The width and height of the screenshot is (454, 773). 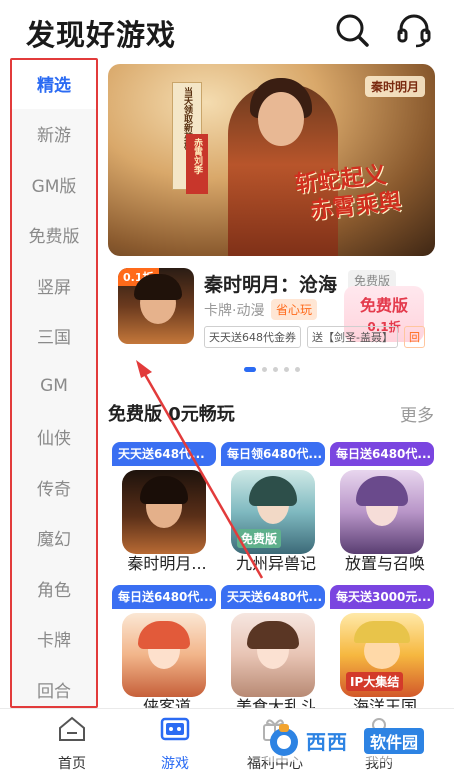 I want to click on carousel-dots, so click(x=272, y=369).